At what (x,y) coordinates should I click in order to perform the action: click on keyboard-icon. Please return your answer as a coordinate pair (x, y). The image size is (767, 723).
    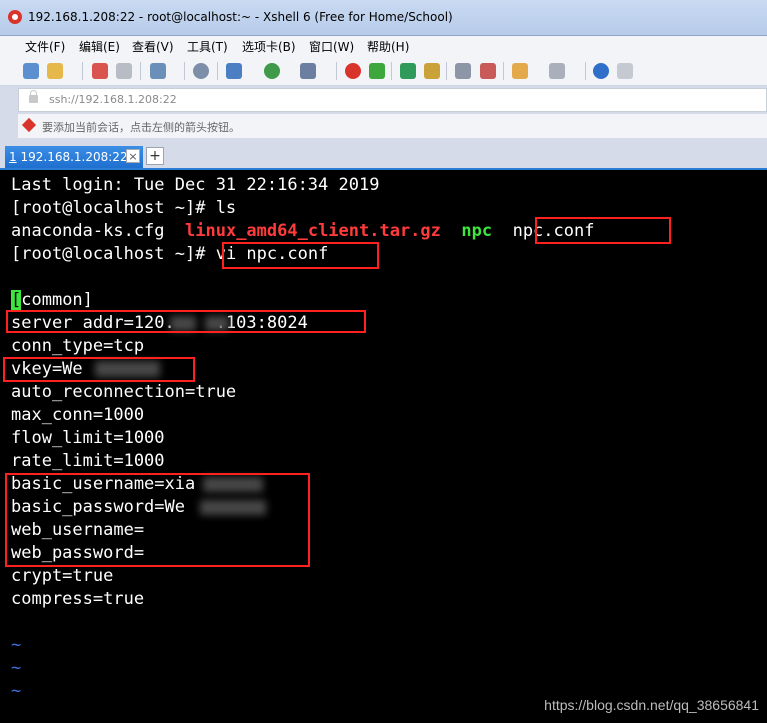
    Looking at the image, I should click on (463, 71).